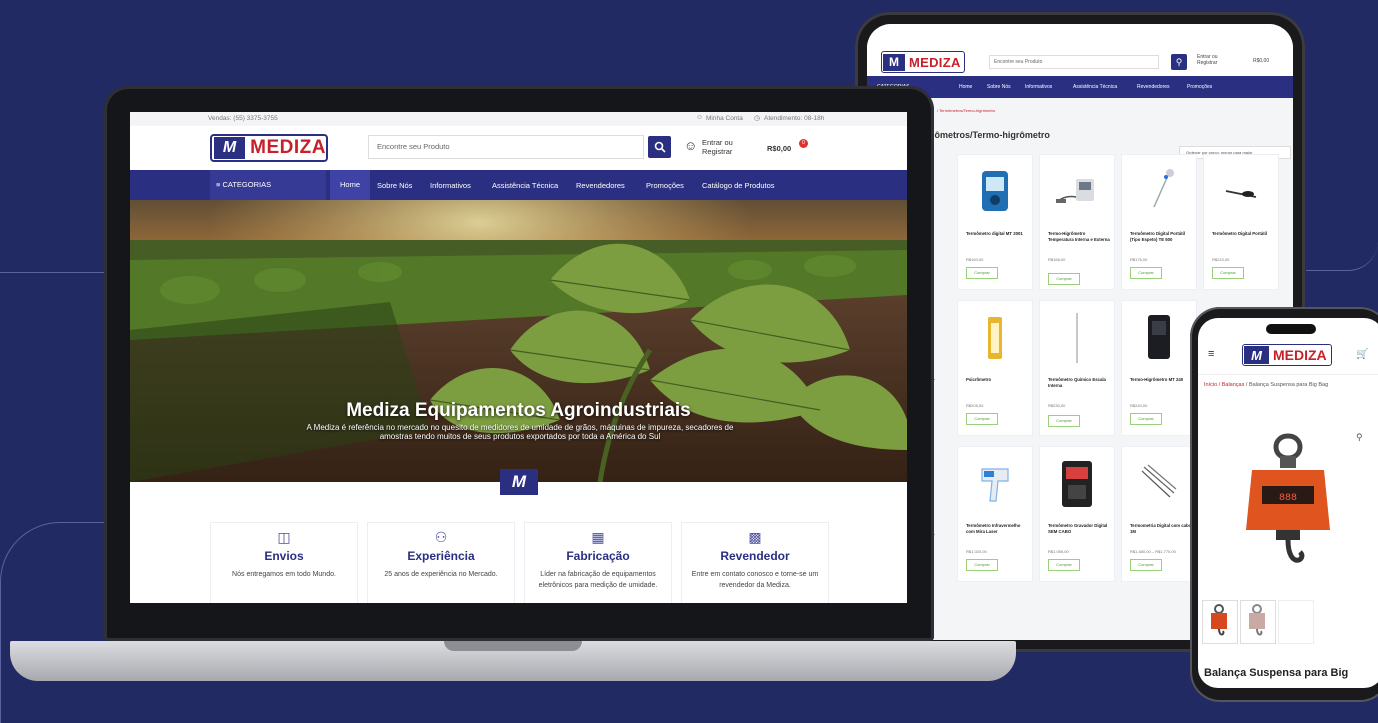 This screenshot has width=1378, height=723. Describe the element at coordinates (1038, 87) in the screenshot. I see `tablet-nav-info: Informativos` at that location.